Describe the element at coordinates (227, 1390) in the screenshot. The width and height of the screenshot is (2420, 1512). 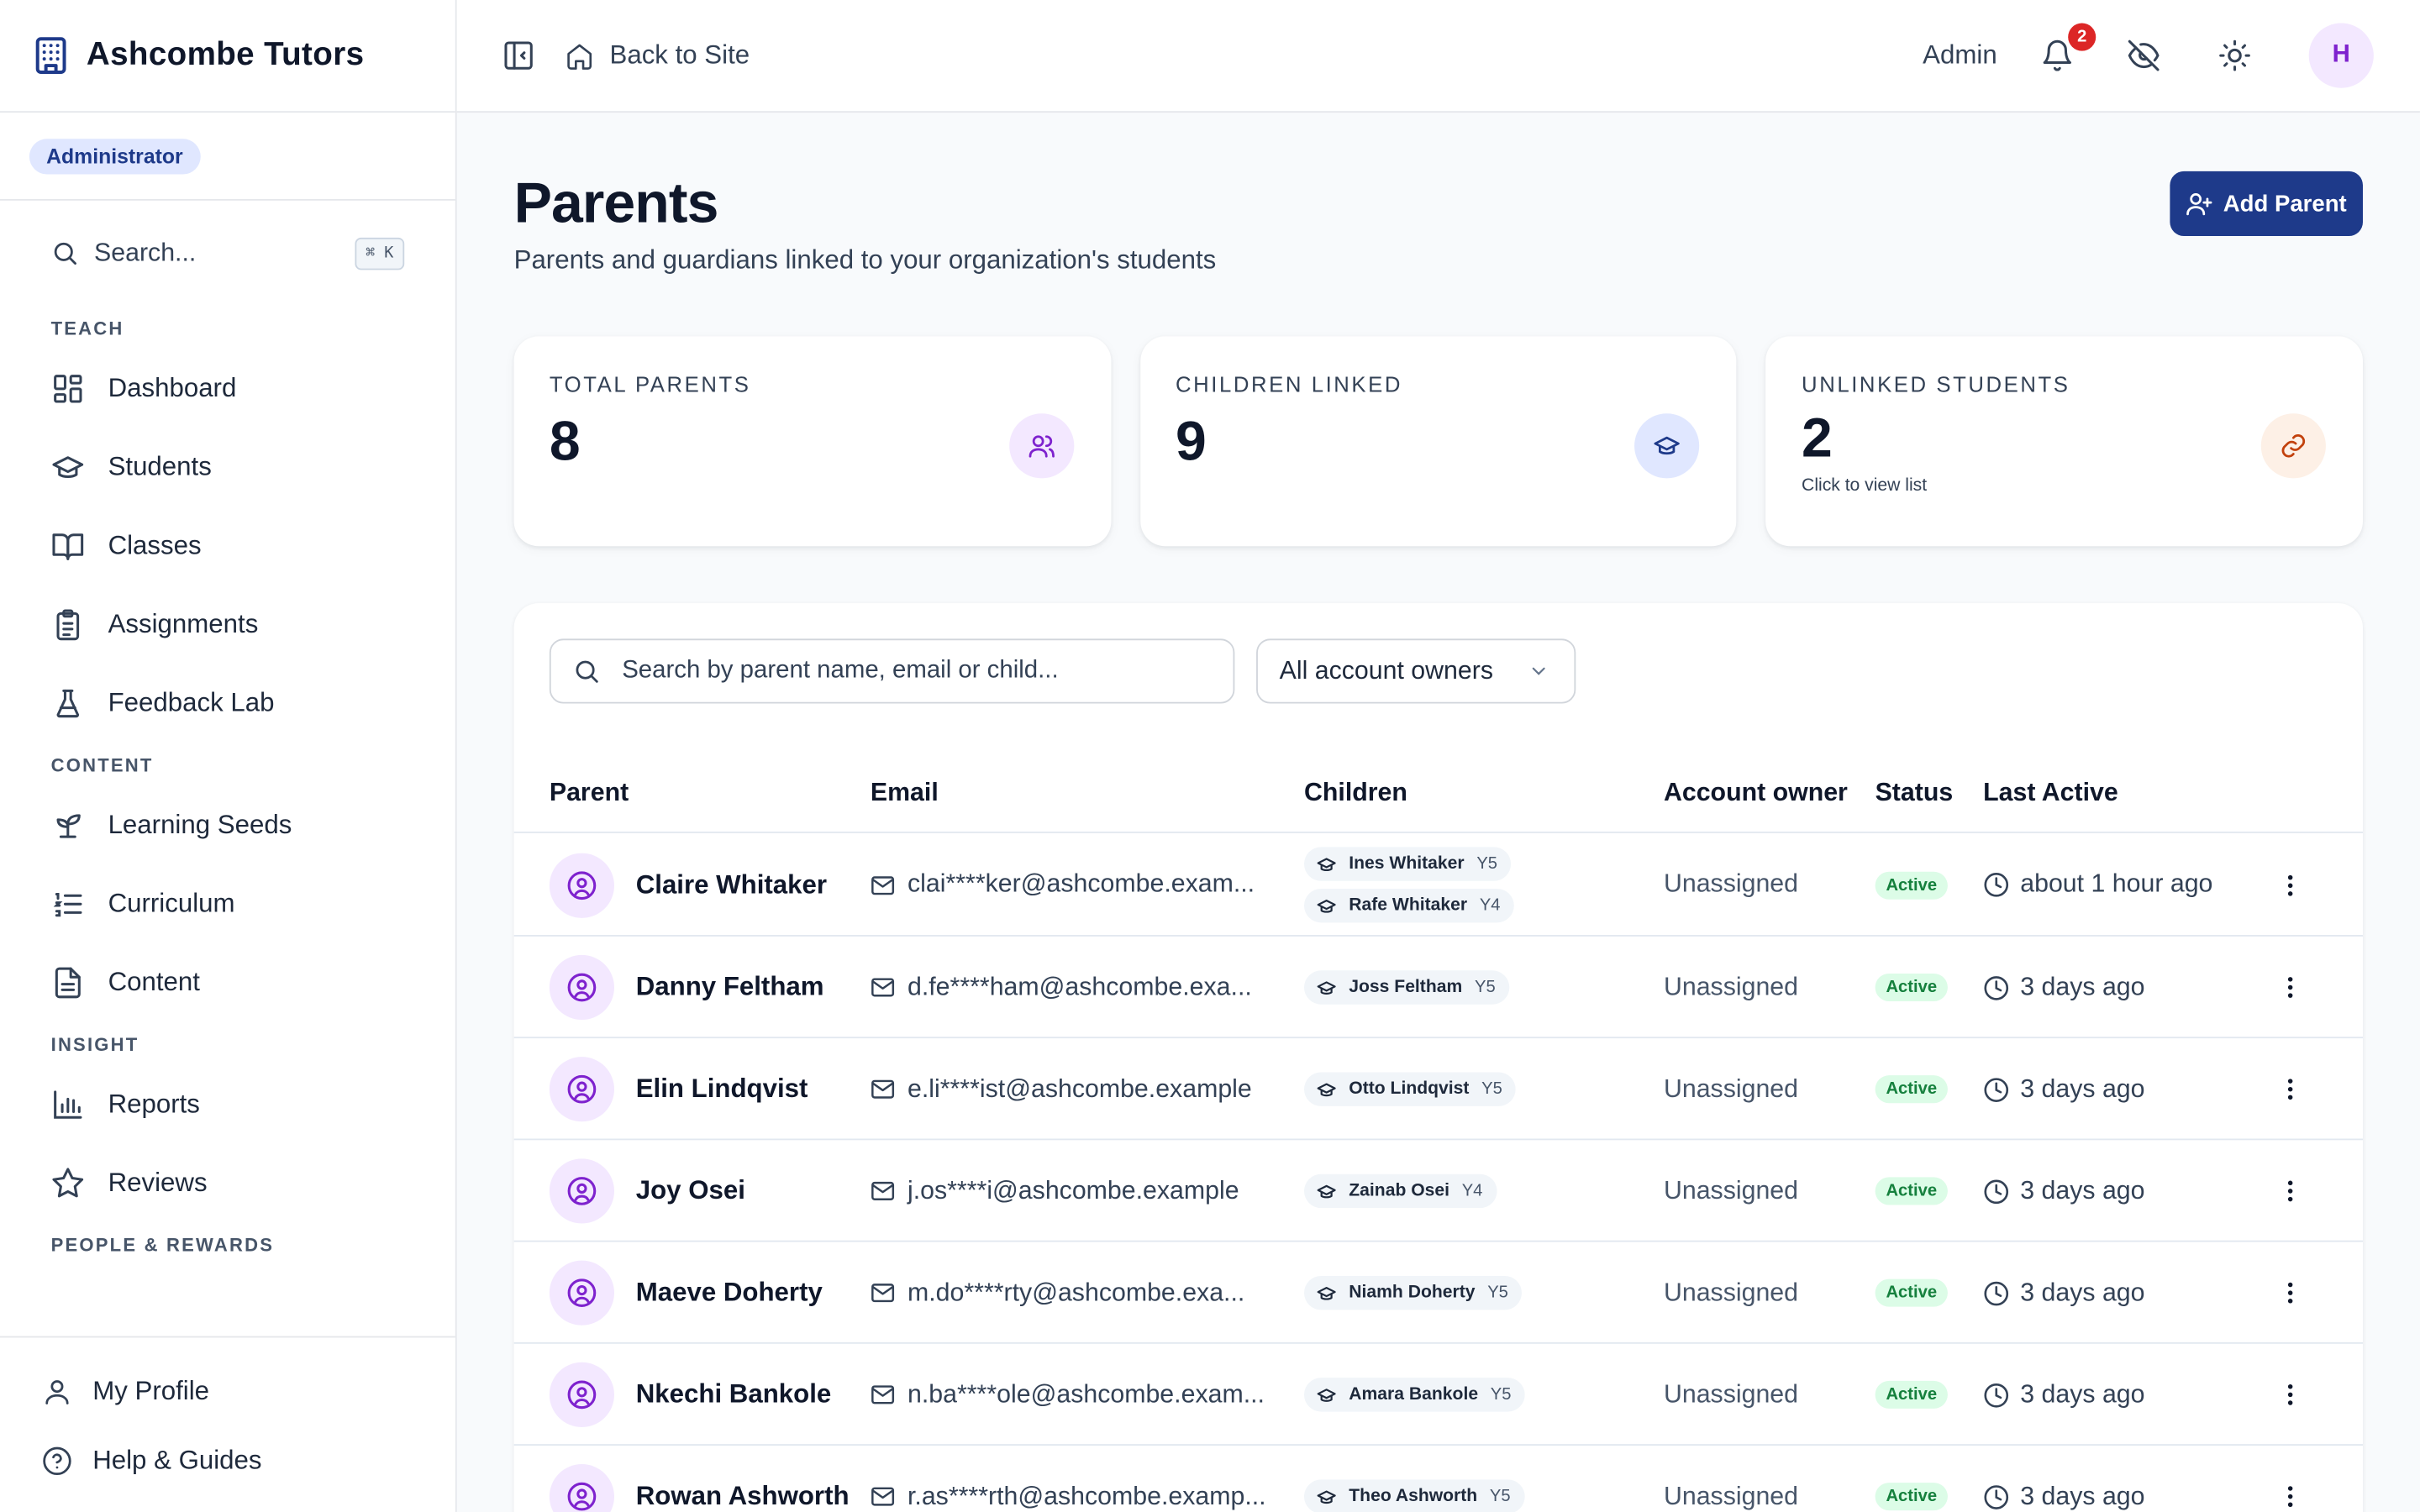
I see `sidebar-item-my-profile: My Profile` at that location.